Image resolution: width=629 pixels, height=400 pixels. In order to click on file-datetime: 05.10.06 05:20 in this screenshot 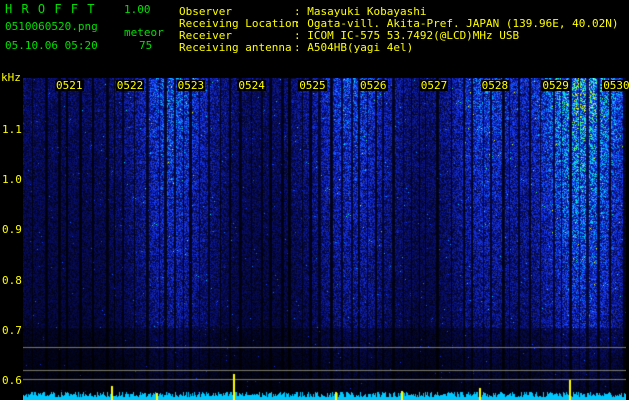, I will do `click(51, 45)`.